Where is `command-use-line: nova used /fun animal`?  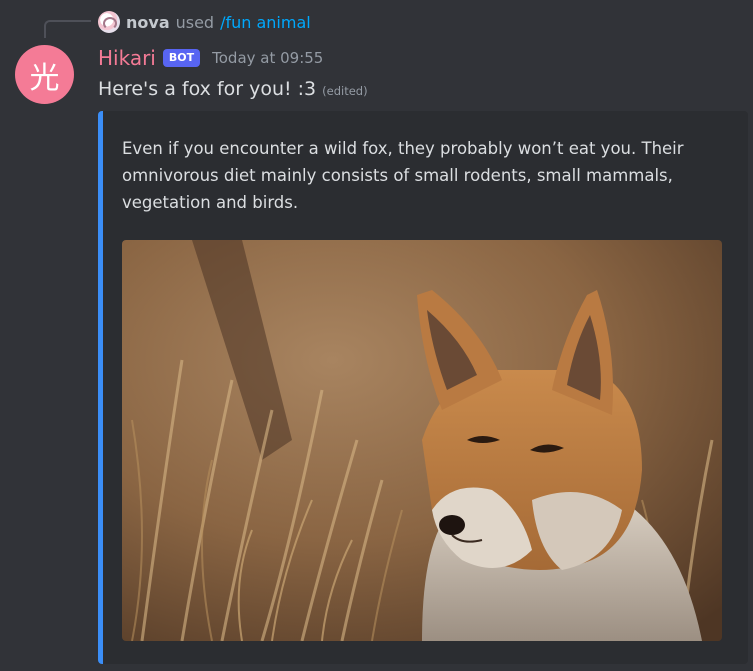 command-use-line: nova used /fun animal is located at coordinates (204, 22).